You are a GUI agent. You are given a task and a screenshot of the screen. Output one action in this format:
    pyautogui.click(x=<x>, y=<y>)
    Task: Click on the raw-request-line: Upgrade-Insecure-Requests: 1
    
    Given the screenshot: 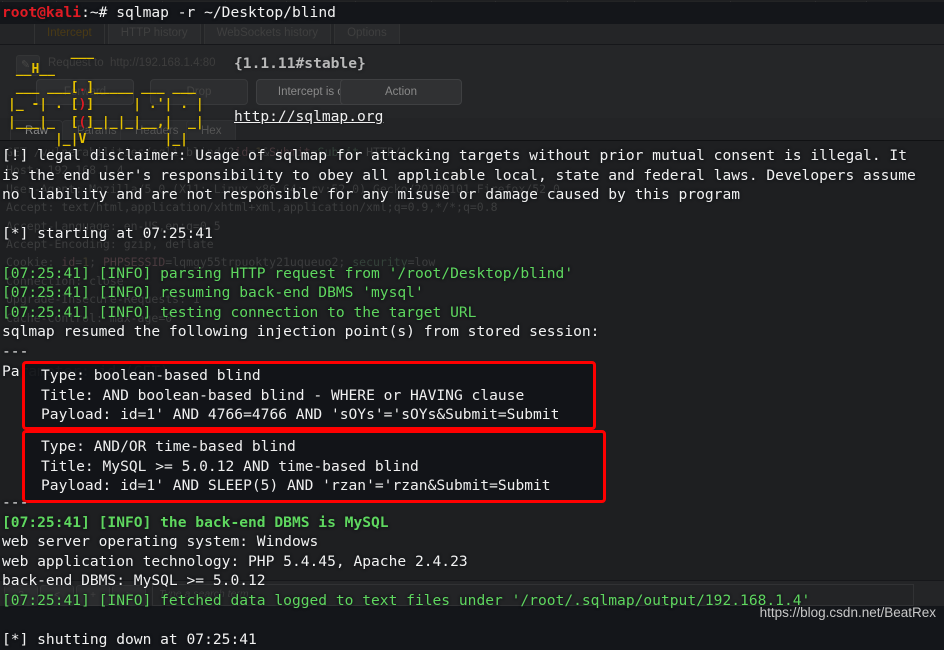 What is the action you would take?
    pyautogui.click(x=103, y=299)
    